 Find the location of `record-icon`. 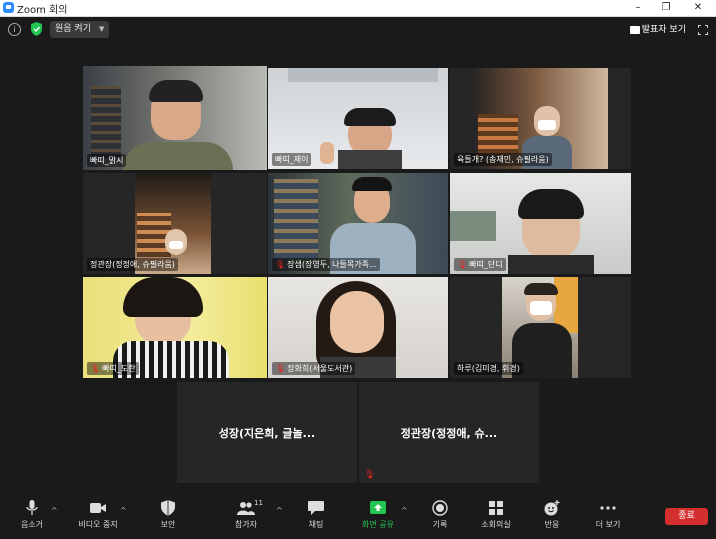

record-icon is located at coordinates (440, 508).